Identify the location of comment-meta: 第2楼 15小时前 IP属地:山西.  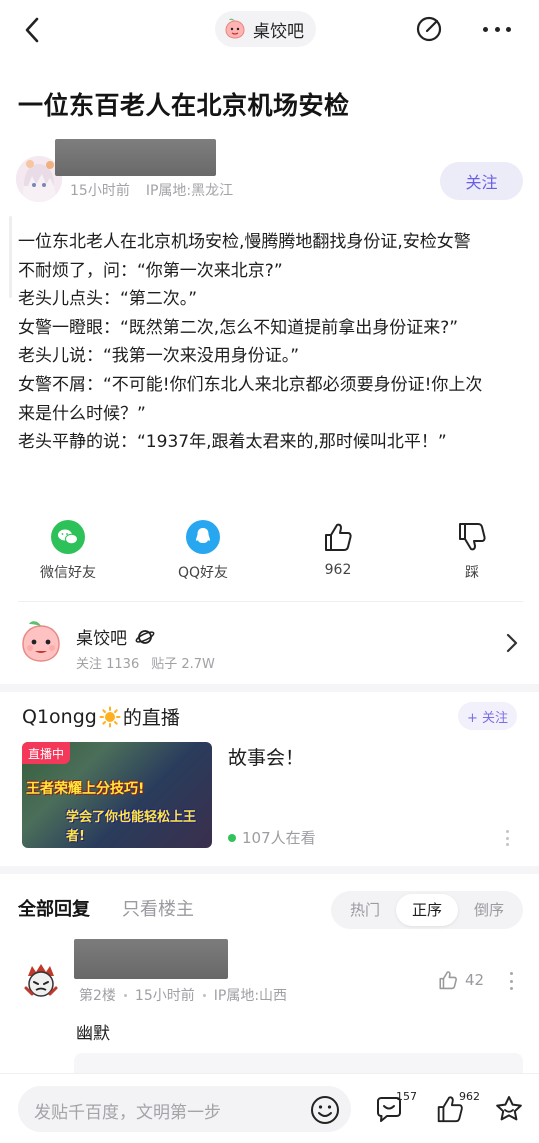
(183, 995).